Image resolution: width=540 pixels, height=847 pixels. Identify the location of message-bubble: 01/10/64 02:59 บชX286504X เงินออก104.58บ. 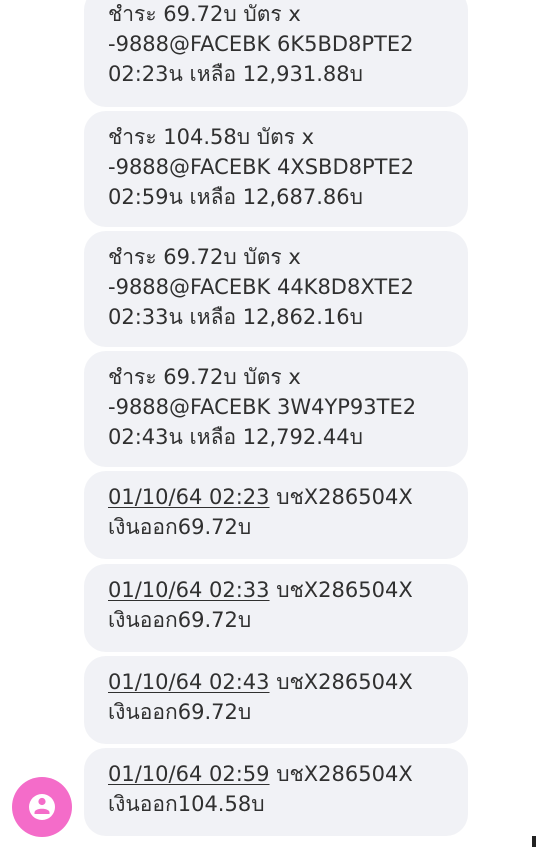
(276, 792).